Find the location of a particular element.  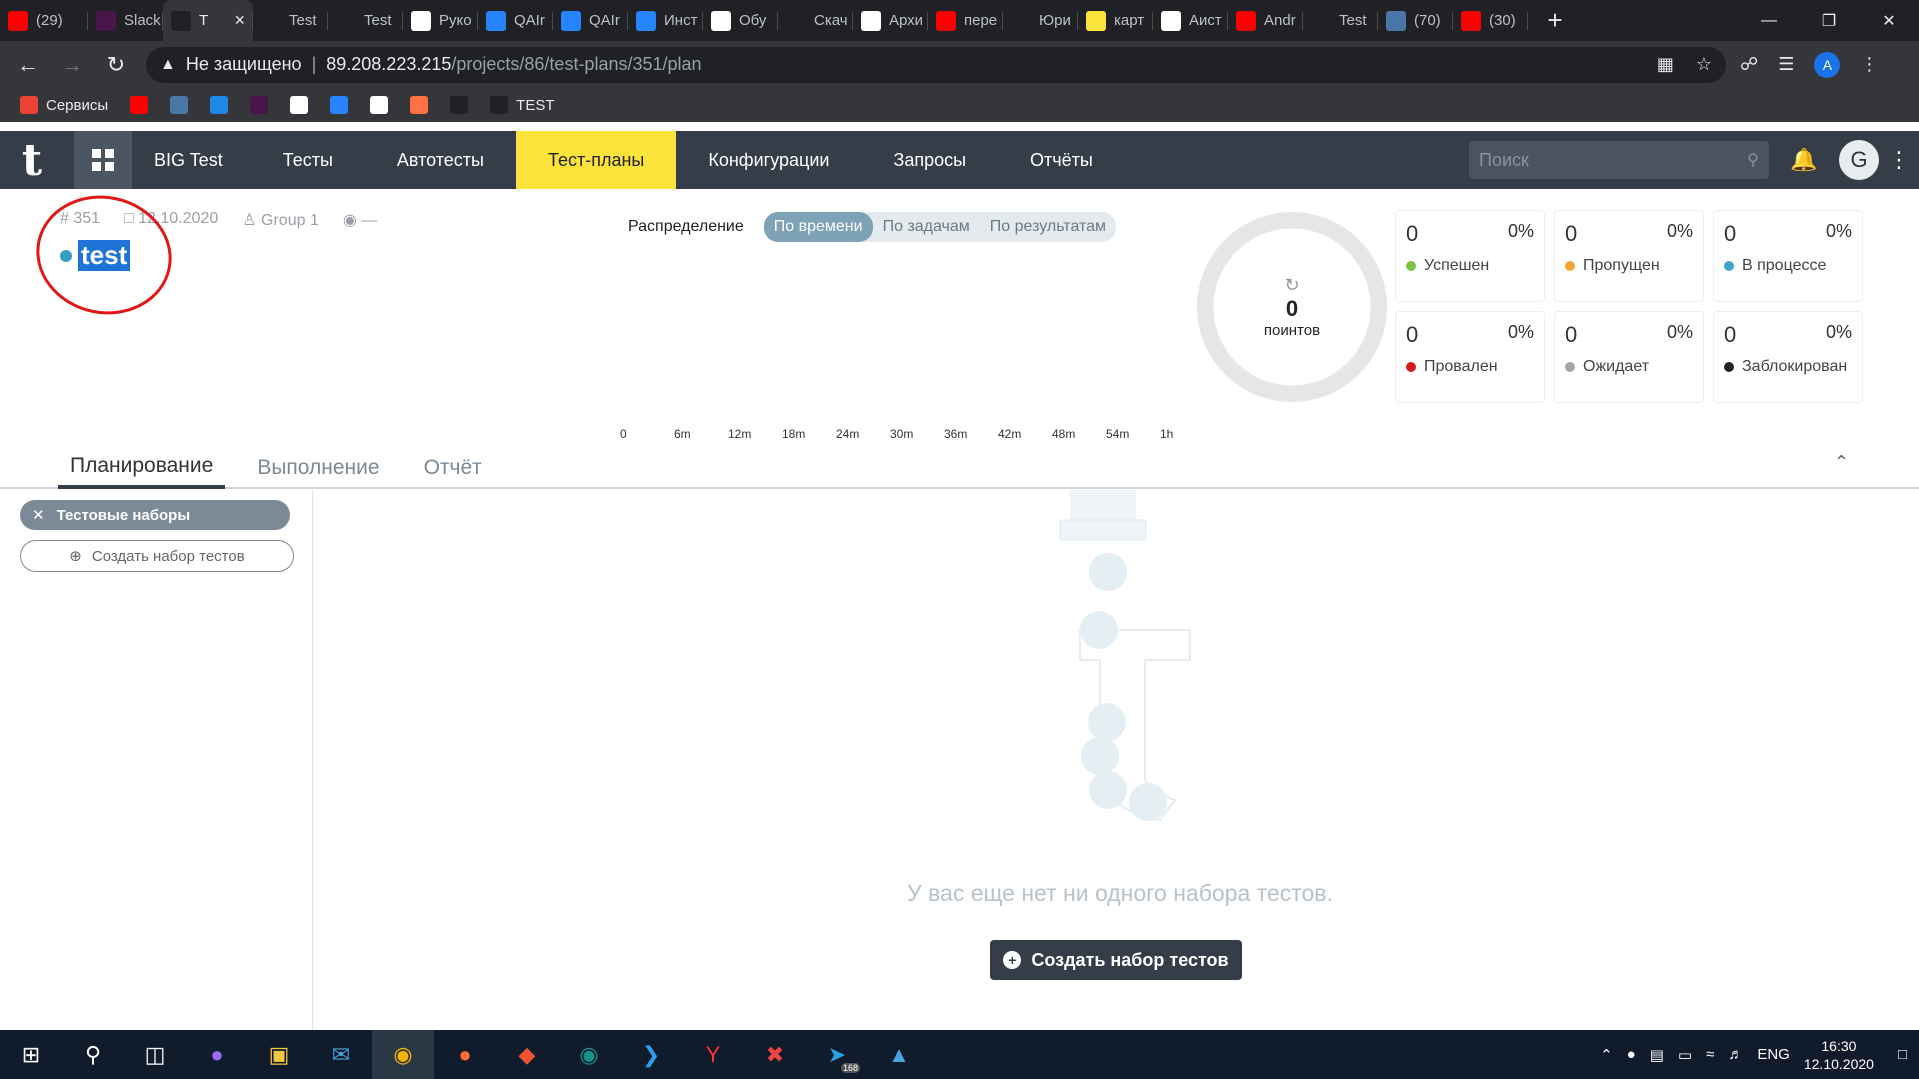

nav-item: Тесты is located at coordinates (308, 160).